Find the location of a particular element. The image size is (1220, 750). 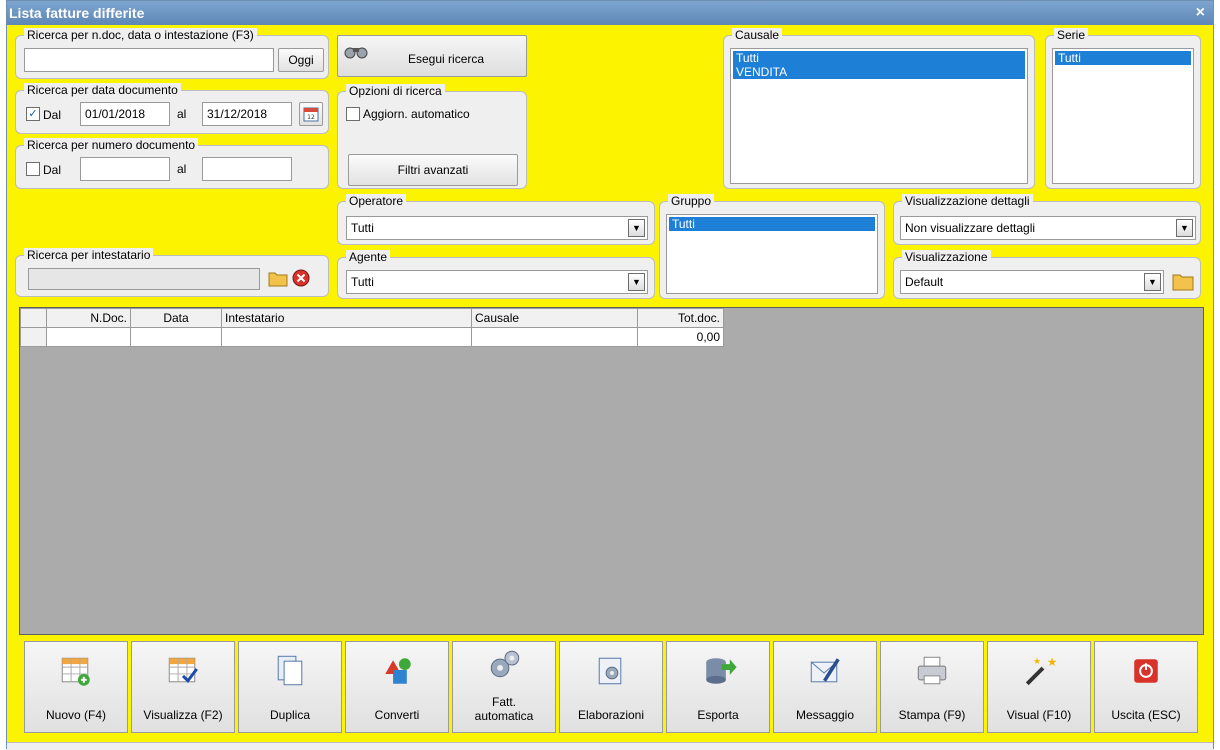

gruppo-title: Gruppo is located at coordinates (691, 201).